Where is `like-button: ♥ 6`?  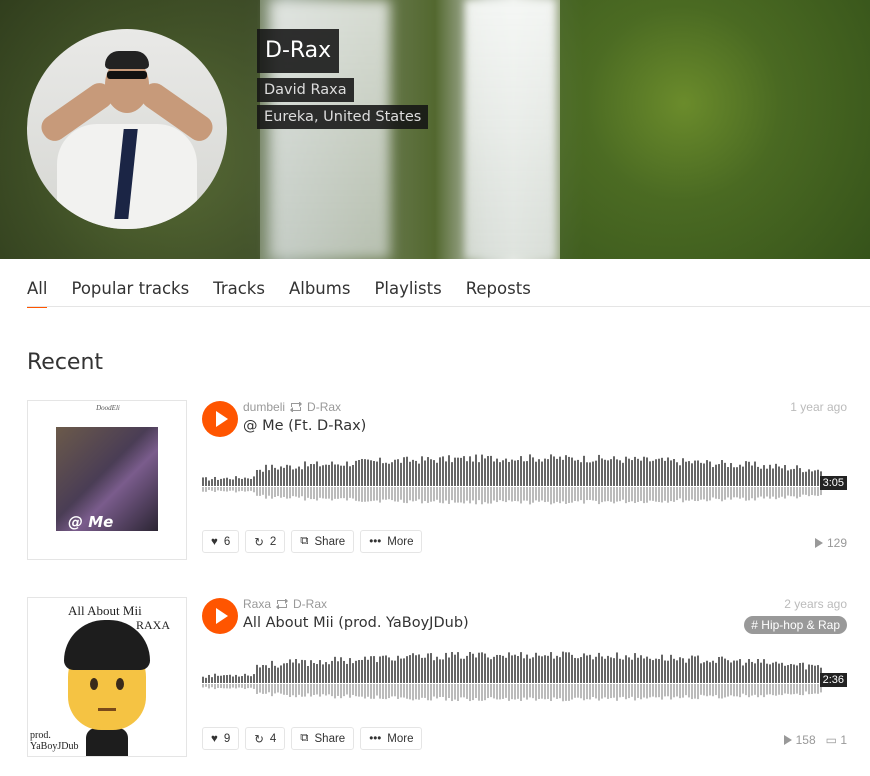
like-button: ♥ 6 is located at coordinates (221, 541).